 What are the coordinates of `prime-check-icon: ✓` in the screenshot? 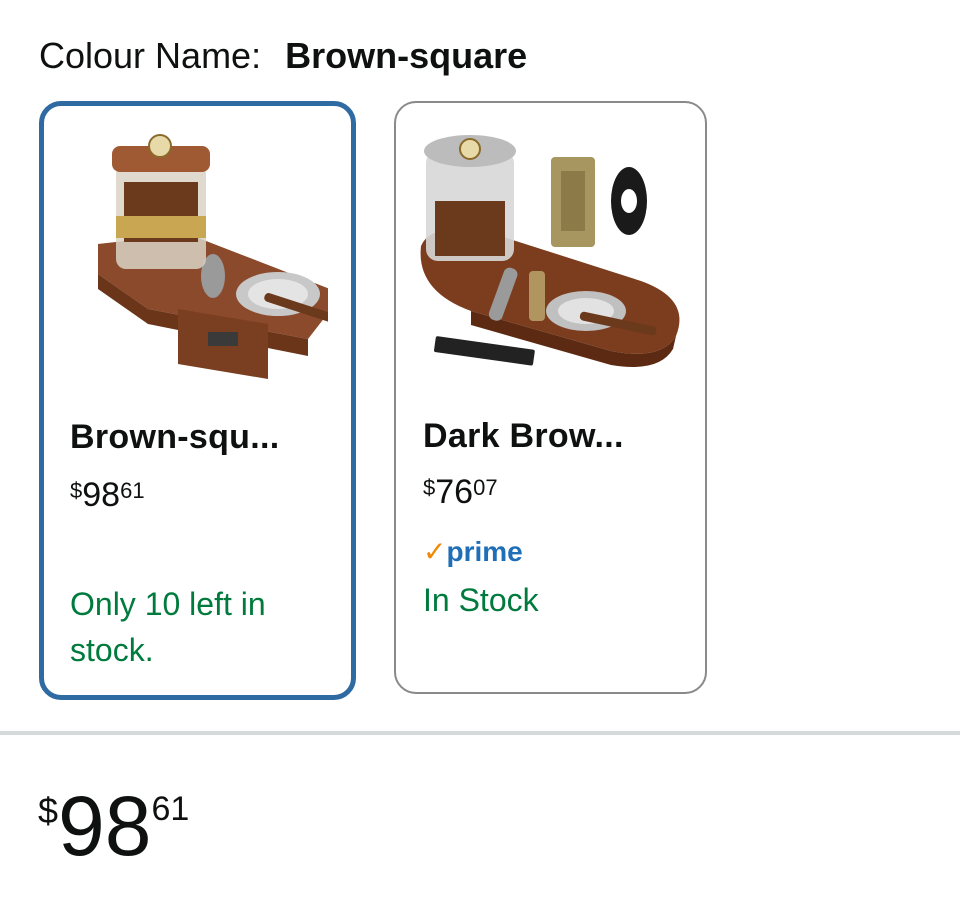 It's located at (435, 551).